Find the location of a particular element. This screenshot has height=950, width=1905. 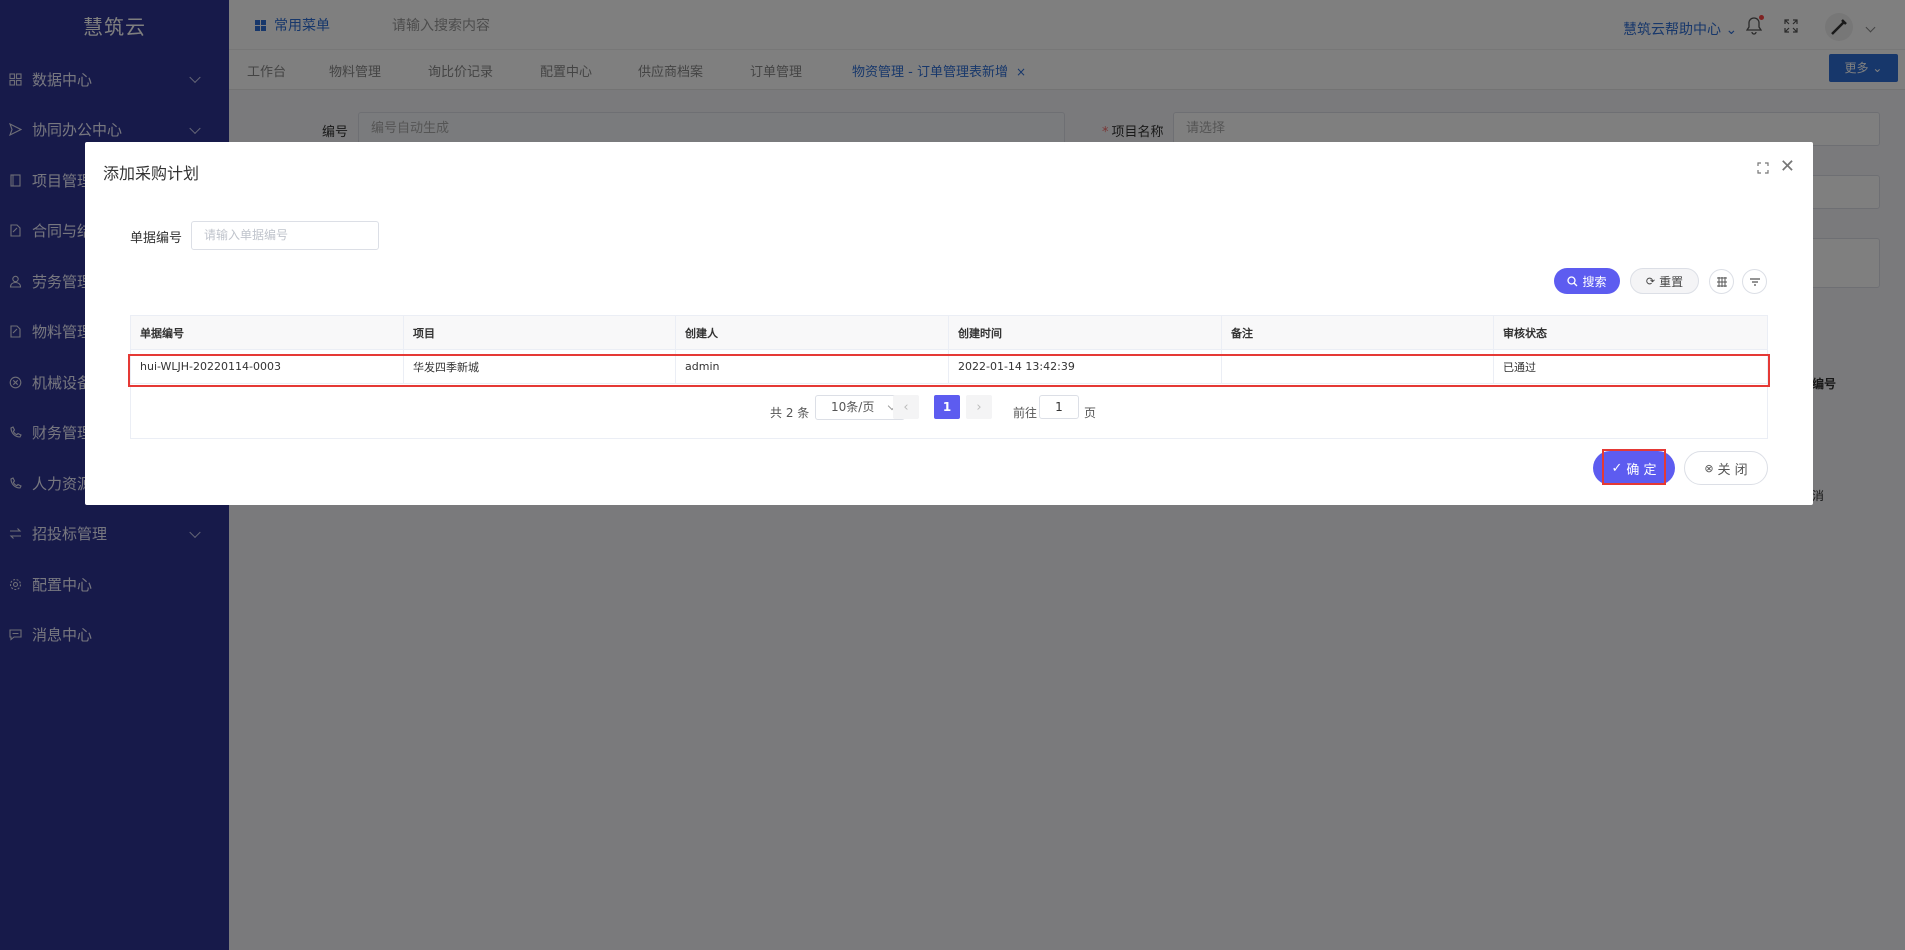

search-button: 搜索 is located at coordinates (1587, 281).